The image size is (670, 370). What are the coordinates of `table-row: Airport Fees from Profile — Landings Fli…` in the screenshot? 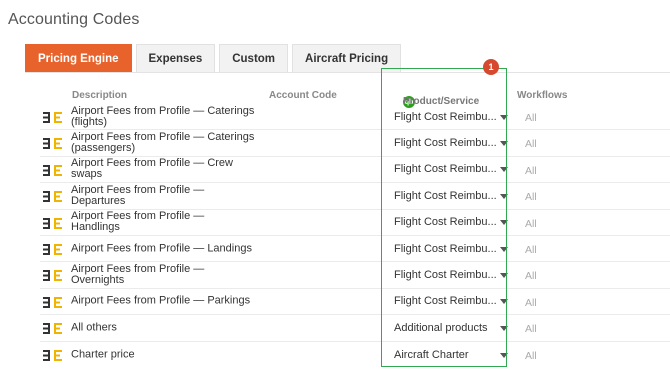 It's located at (355, 249).